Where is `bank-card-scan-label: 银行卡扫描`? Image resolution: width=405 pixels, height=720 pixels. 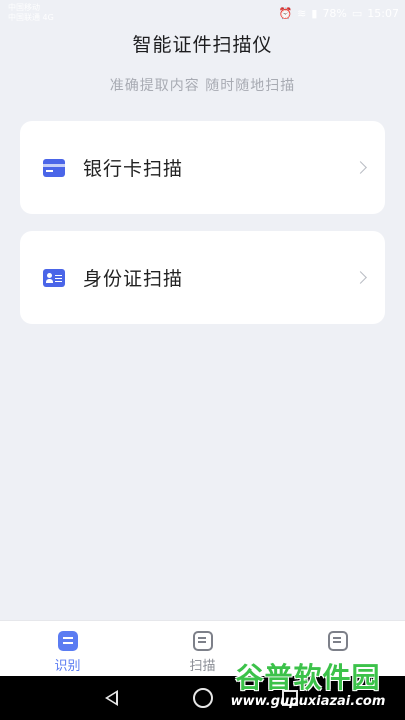
bank-card-scan-label: 银行卡扫描 is located at coordinates (133, 169).